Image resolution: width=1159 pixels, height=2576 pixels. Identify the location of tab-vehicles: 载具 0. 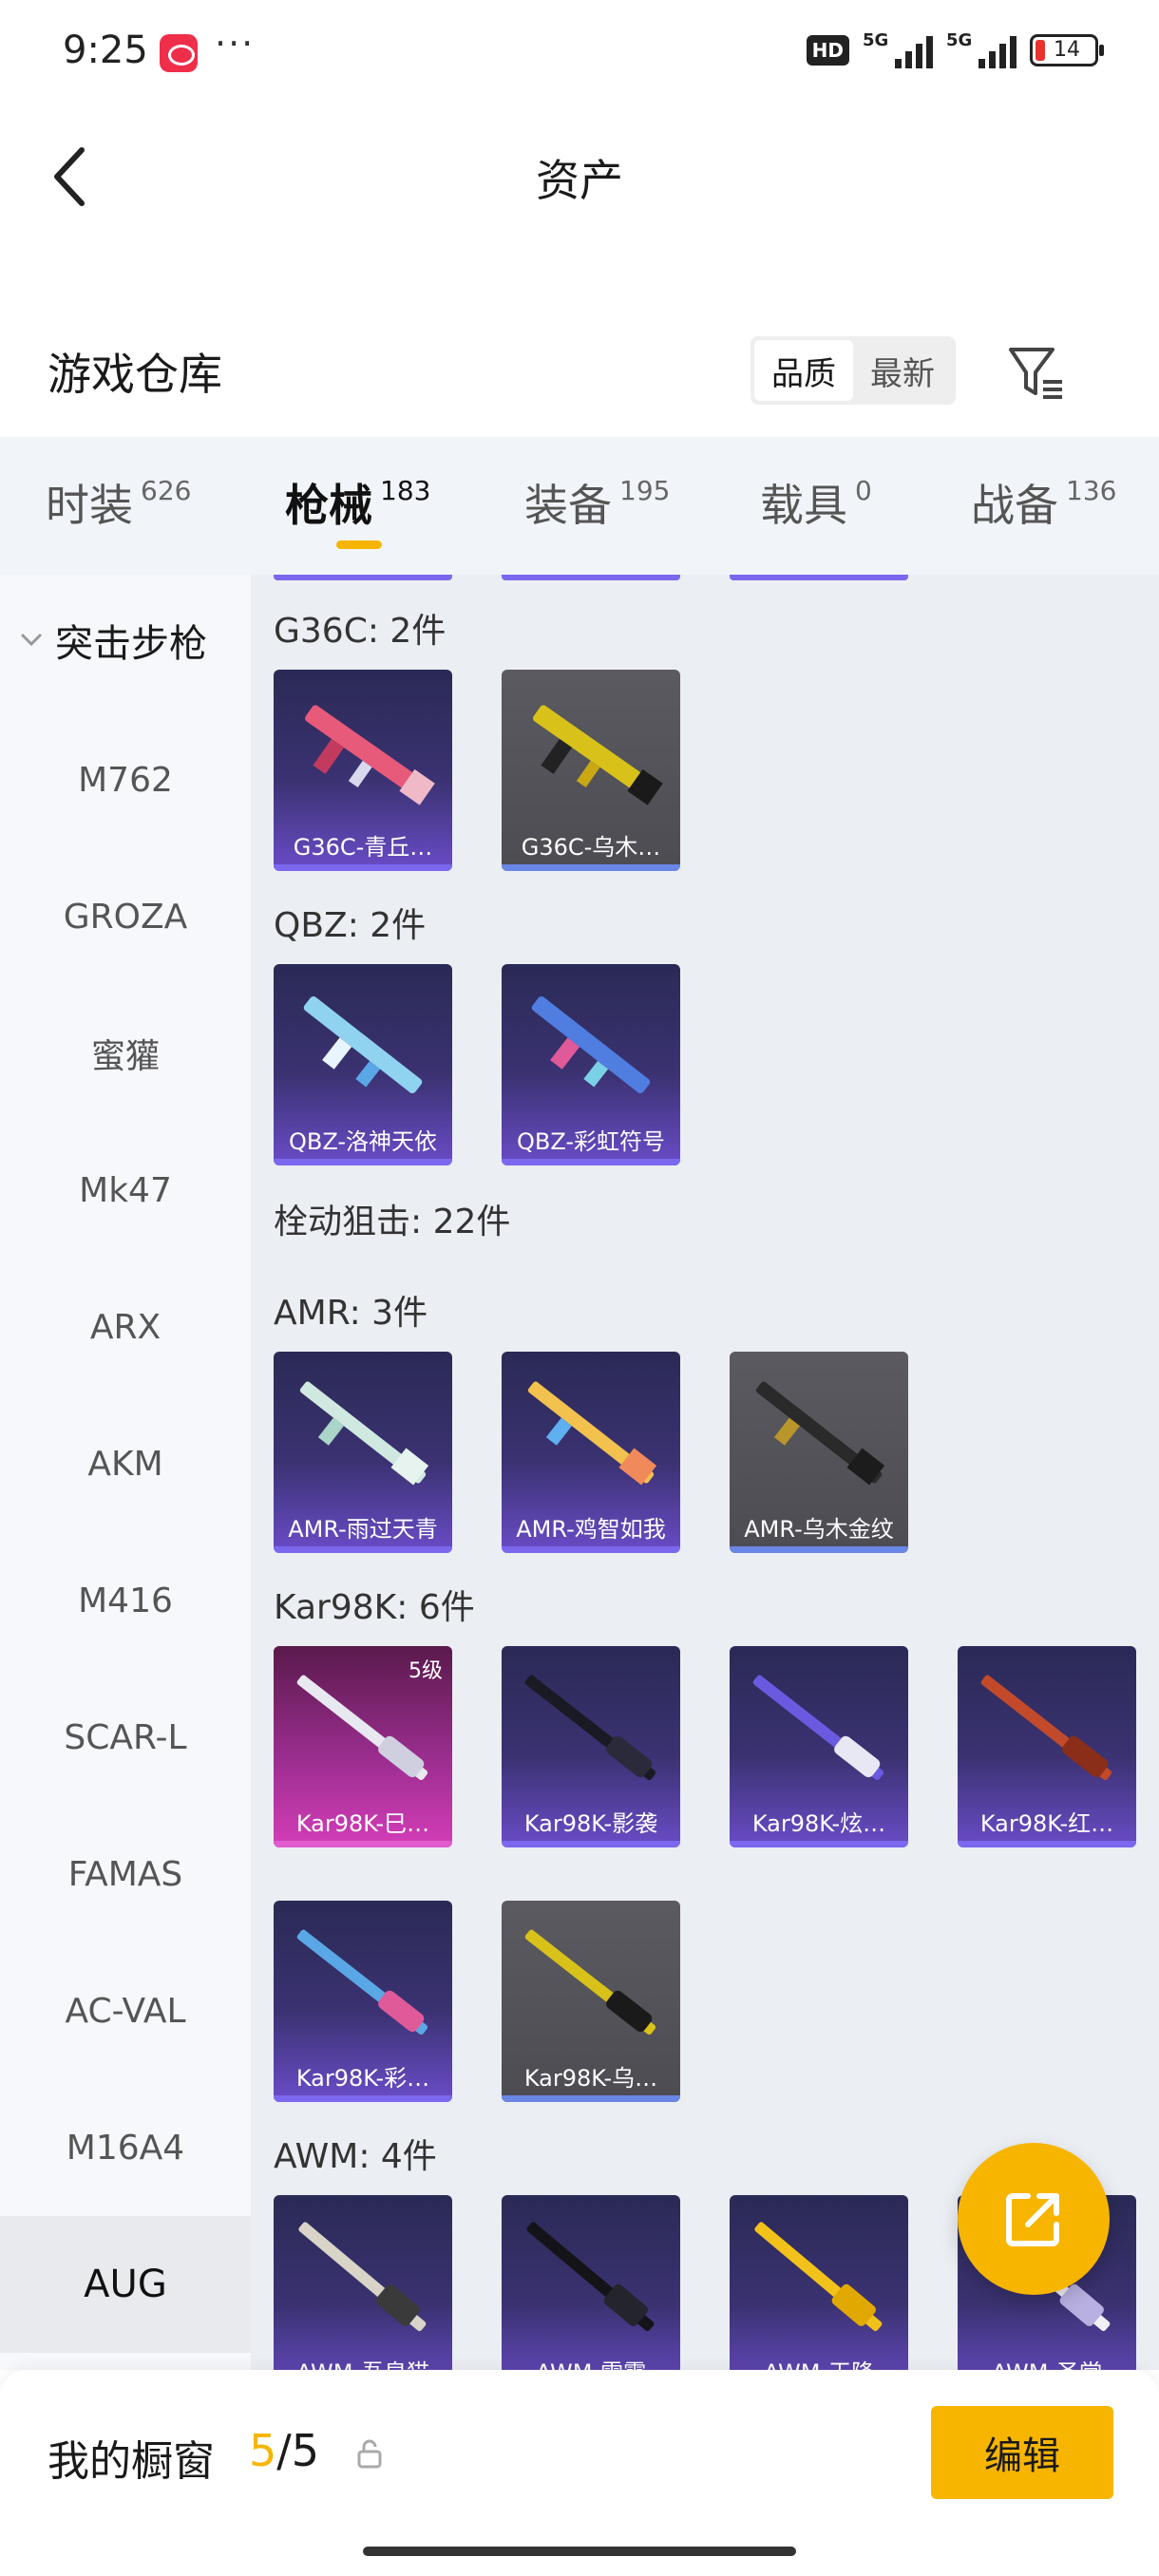
(816, 502).